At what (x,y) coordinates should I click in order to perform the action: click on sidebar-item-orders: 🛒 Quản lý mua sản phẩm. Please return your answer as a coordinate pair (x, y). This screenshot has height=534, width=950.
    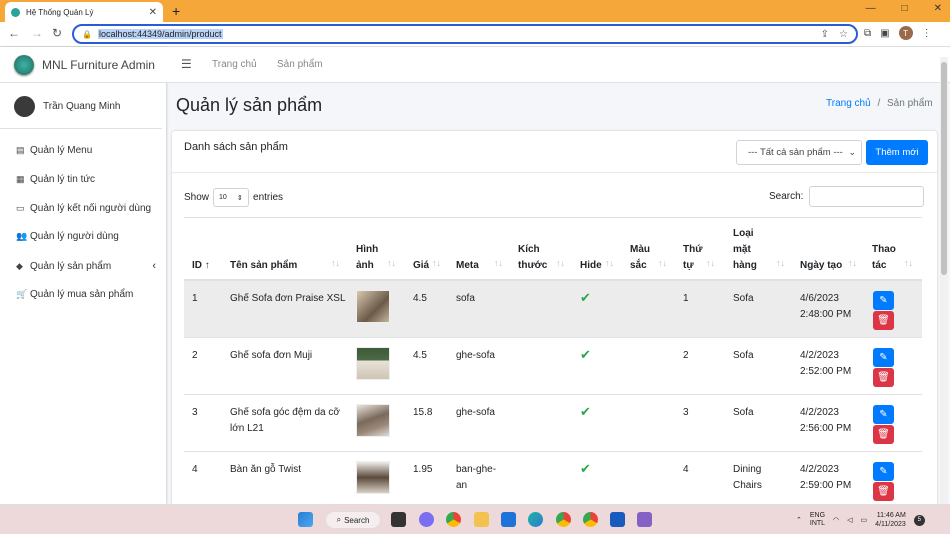
    Looking at the image, I should click on (86, 294).